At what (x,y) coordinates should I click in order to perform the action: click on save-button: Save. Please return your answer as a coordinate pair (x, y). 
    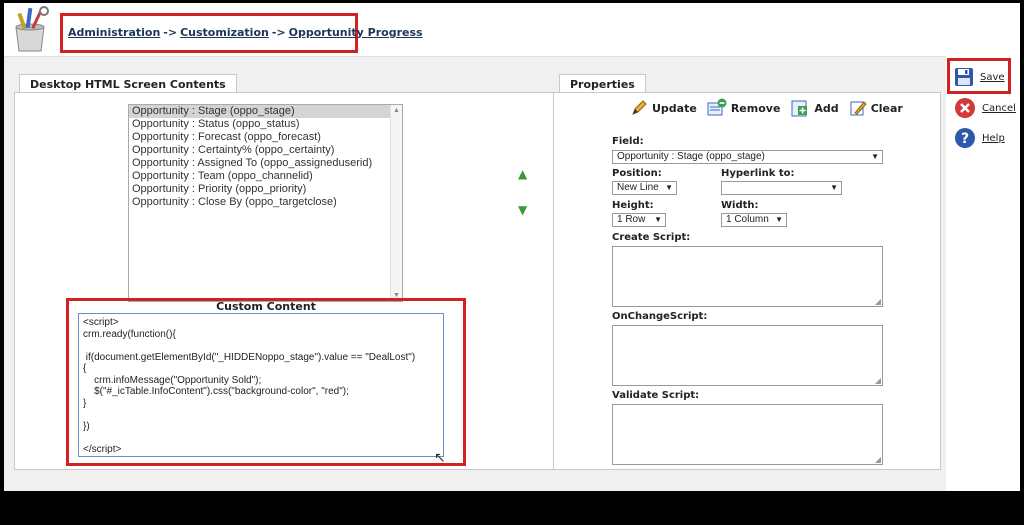
    Looking at the image, I should click on (979, 77).